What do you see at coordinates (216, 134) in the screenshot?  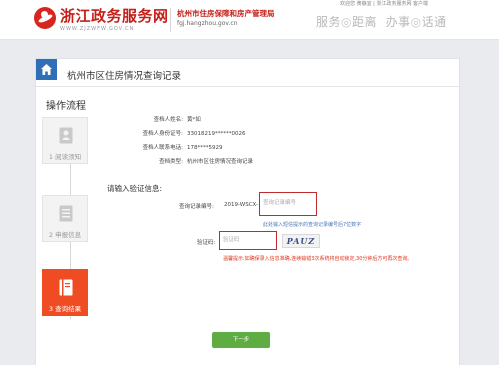 I see `id-value: 33018219******0026` at bounding box center [216, 134].